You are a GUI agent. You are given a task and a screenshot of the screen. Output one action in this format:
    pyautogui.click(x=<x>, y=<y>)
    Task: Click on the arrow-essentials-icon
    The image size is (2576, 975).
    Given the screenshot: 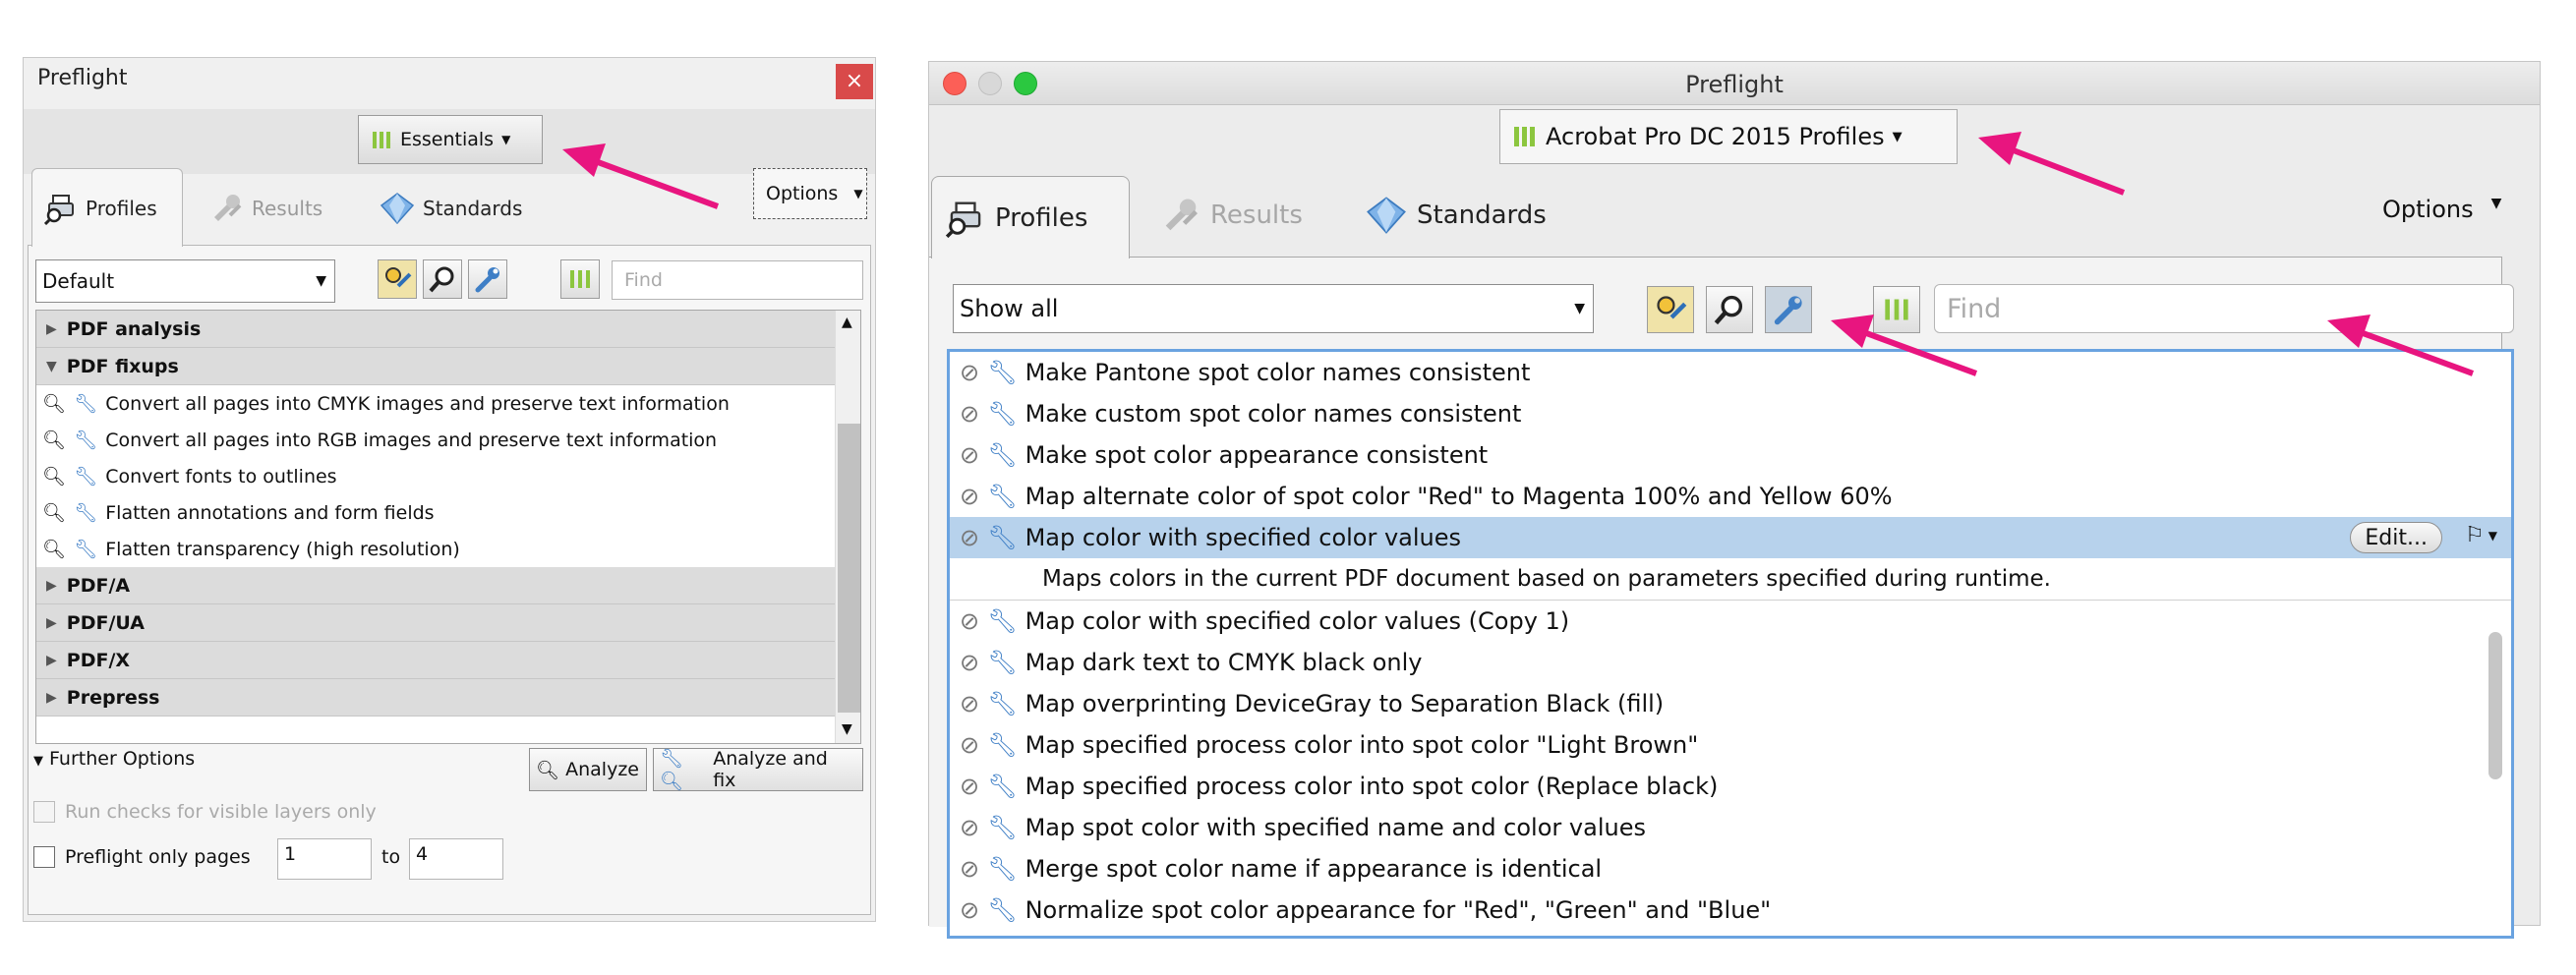 What is the action you would take?
    pyautogui.click(x=654, y=182)
    